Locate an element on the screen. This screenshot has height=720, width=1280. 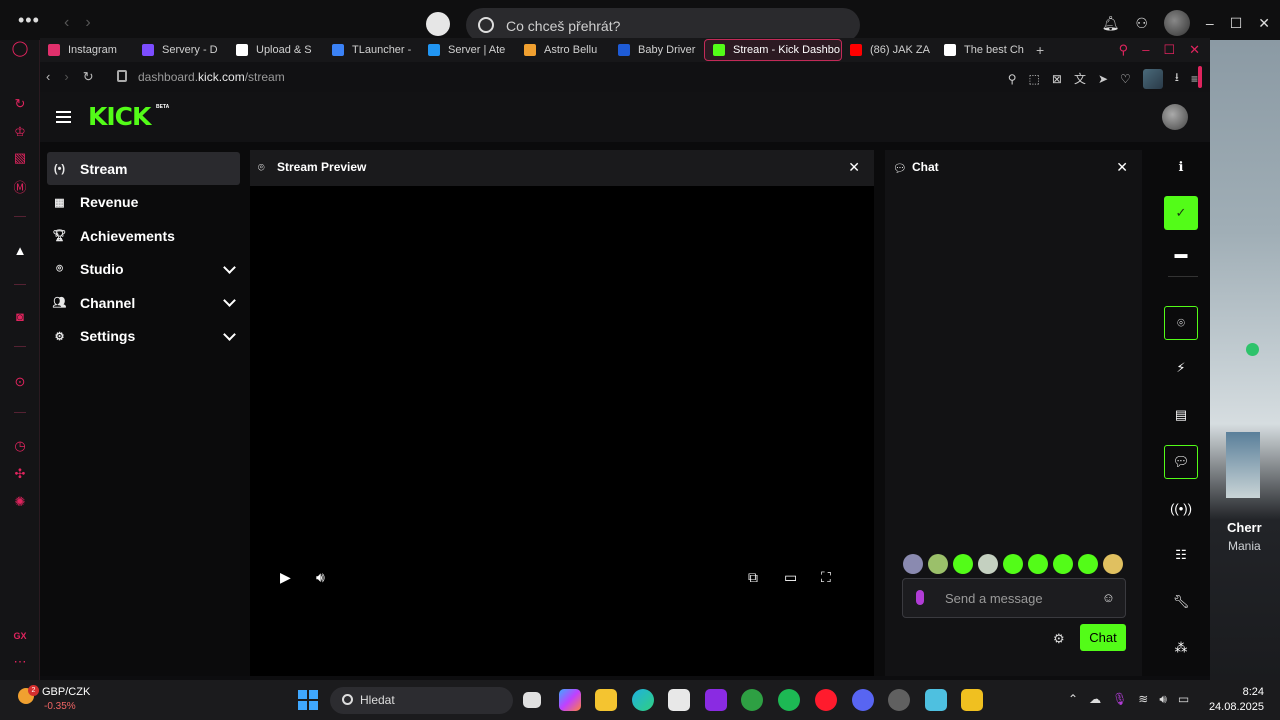
nav-item-channel: 👥︎ Channel is located at coordinates (143, 302).